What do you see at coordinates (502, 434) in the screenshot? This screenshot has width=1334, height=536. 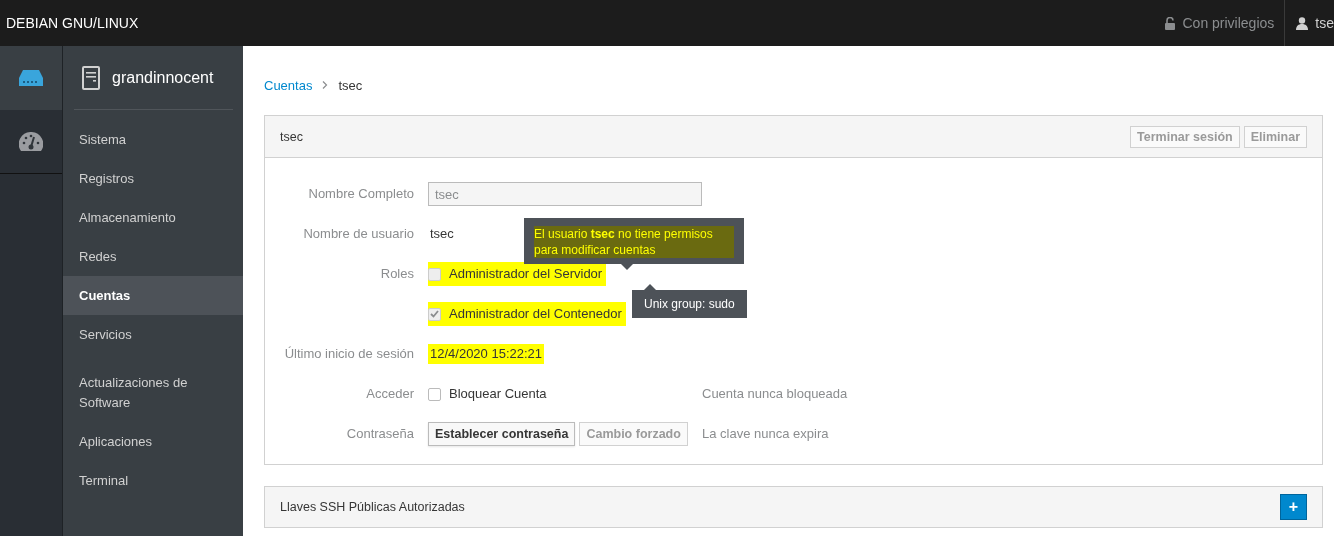 I see `password-button: Establecer contraseña` at bounding box center [502, 434].